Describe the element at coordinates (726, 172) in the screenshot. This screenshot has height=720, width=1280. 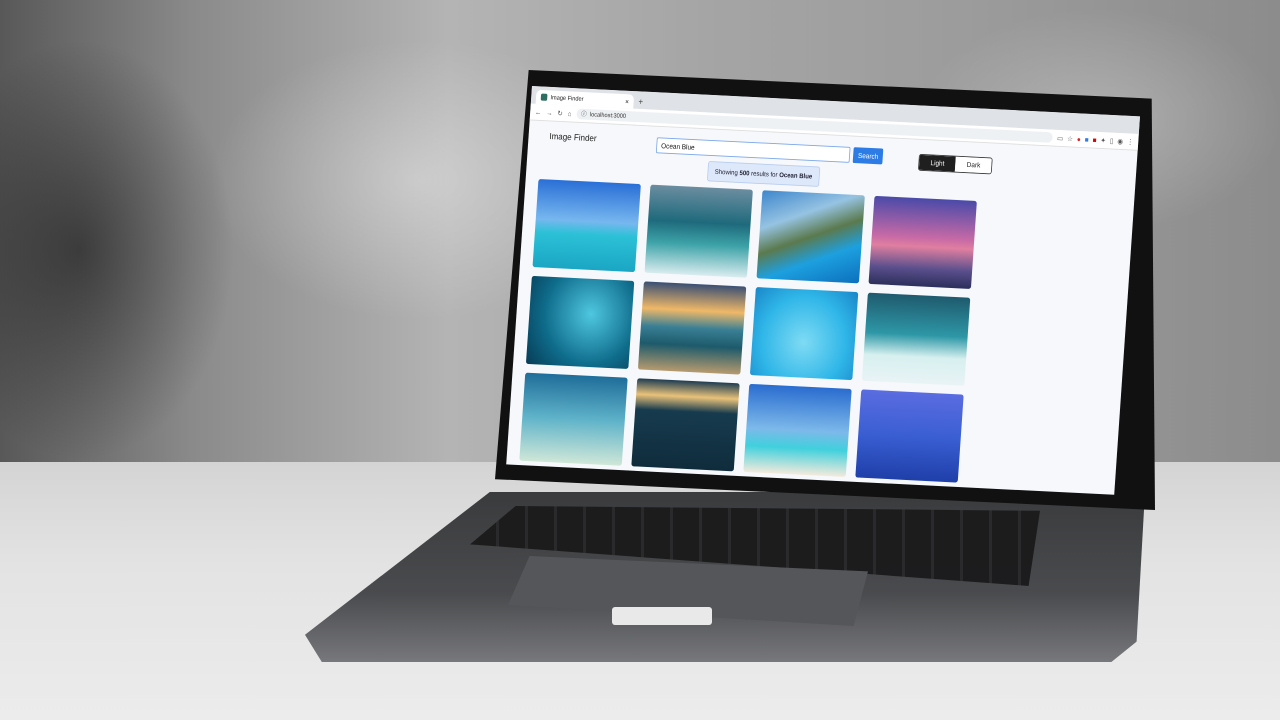
I see `results-prefix: Showing` at that location.